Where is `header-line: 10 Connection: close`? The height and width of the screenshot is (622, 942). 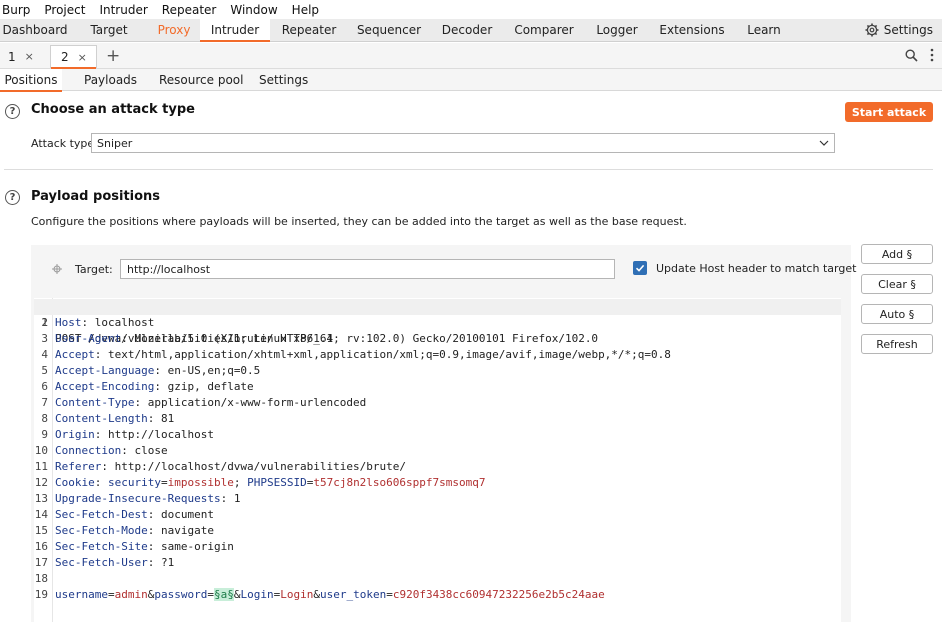
header-line: 10 Connection: close is located at coordinates (437, 451).